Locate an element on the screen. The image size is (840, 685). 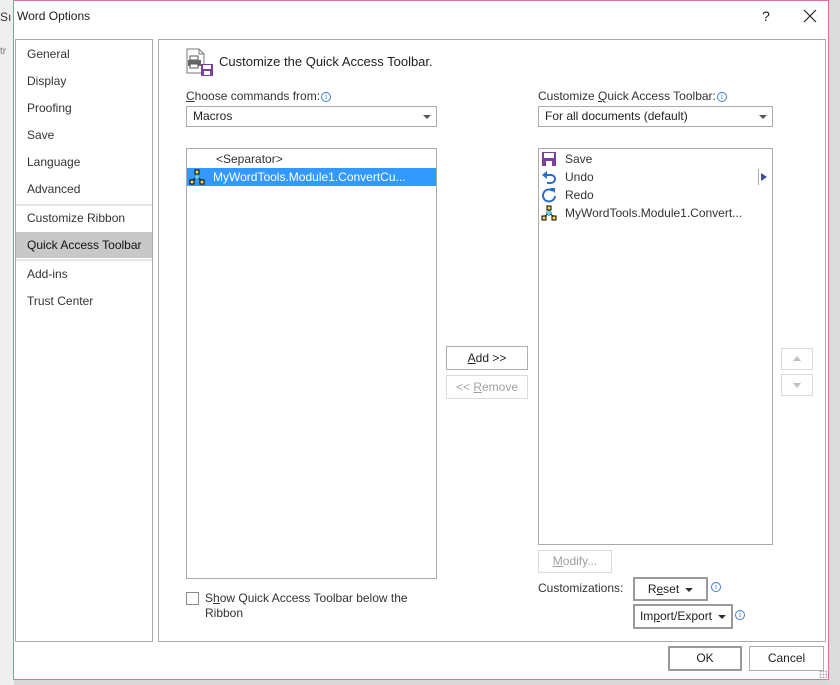
arrow-up-icon is located at coordinates (797, 358).